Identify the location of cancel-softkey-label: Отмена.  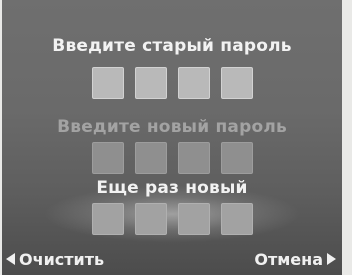
(288, 259).